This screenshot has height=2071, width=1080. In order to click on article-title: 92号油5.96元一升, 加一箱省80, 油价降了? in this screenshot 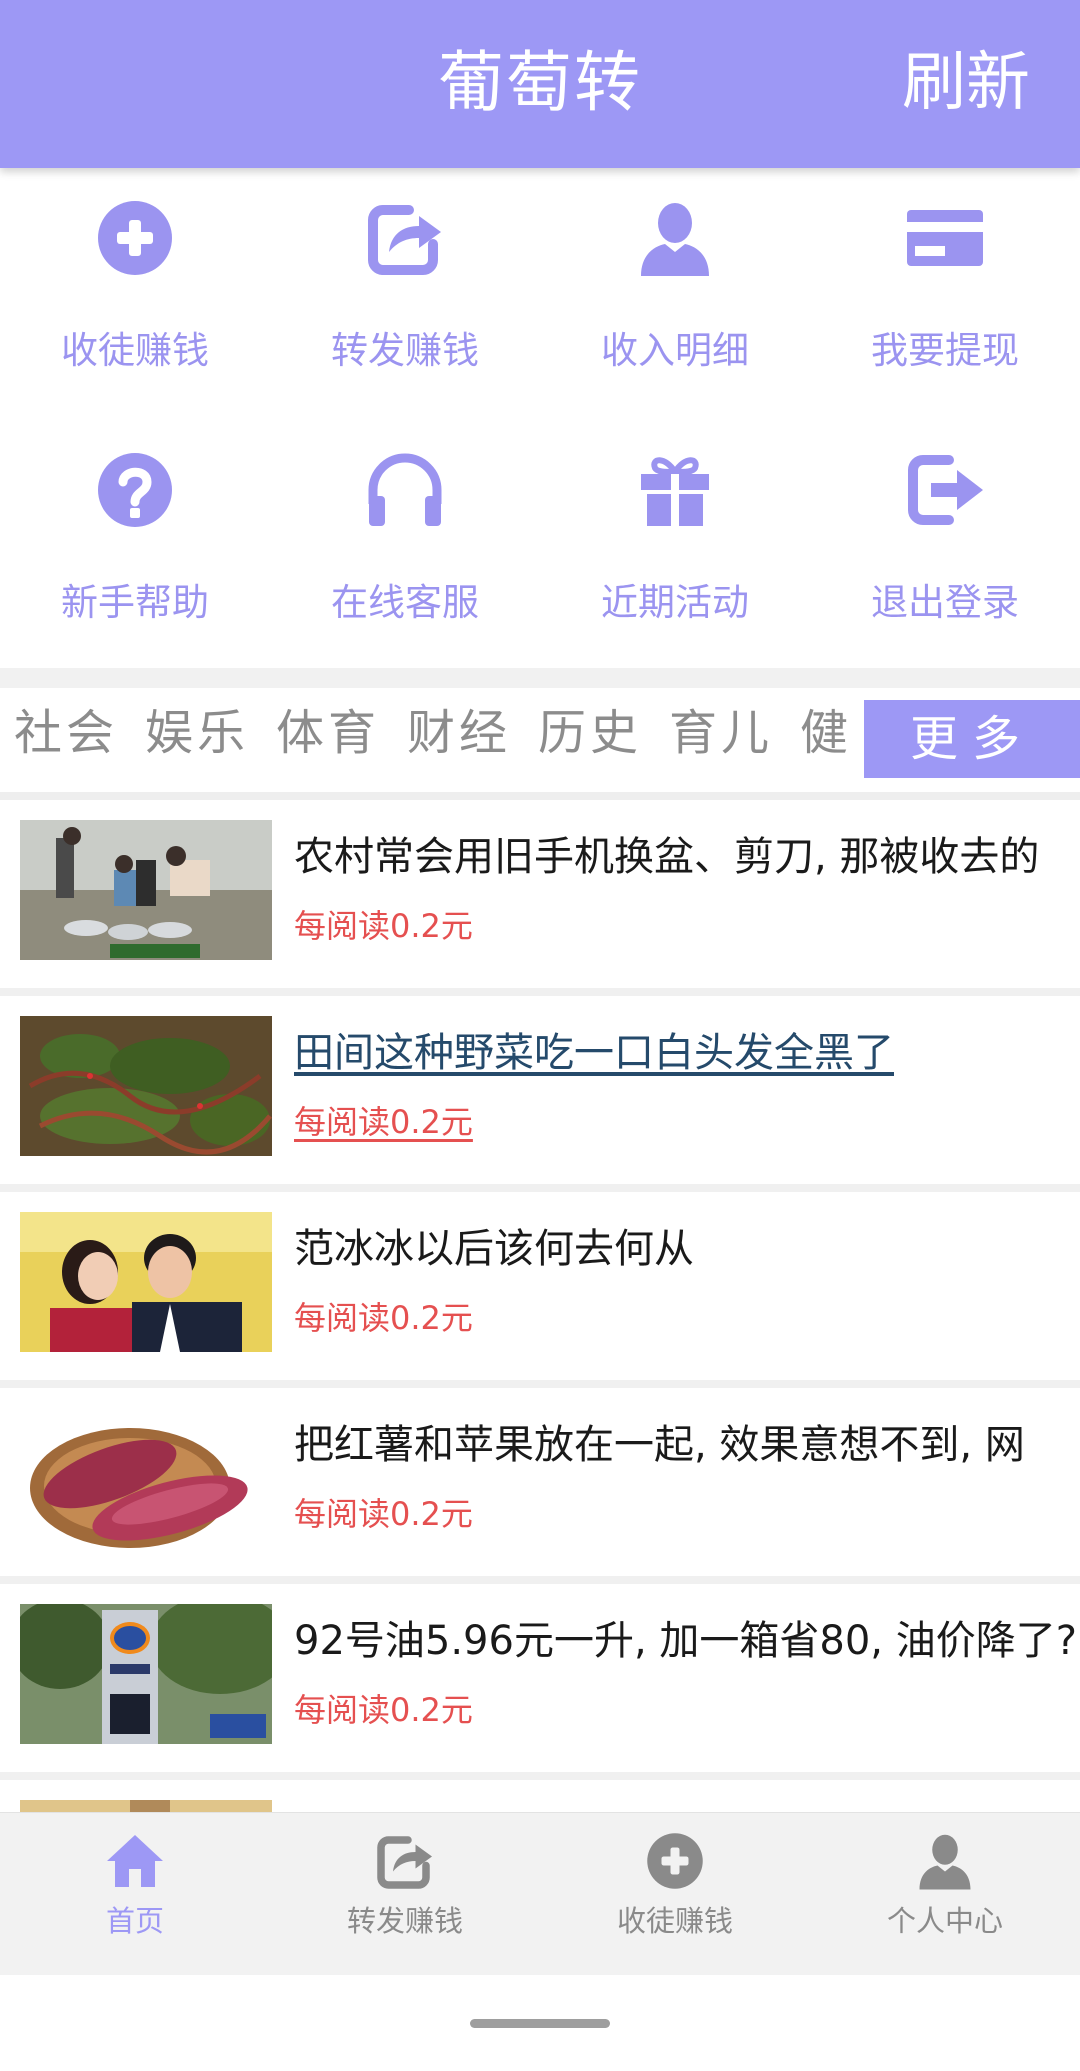, I will do `click(685, 1641)`.